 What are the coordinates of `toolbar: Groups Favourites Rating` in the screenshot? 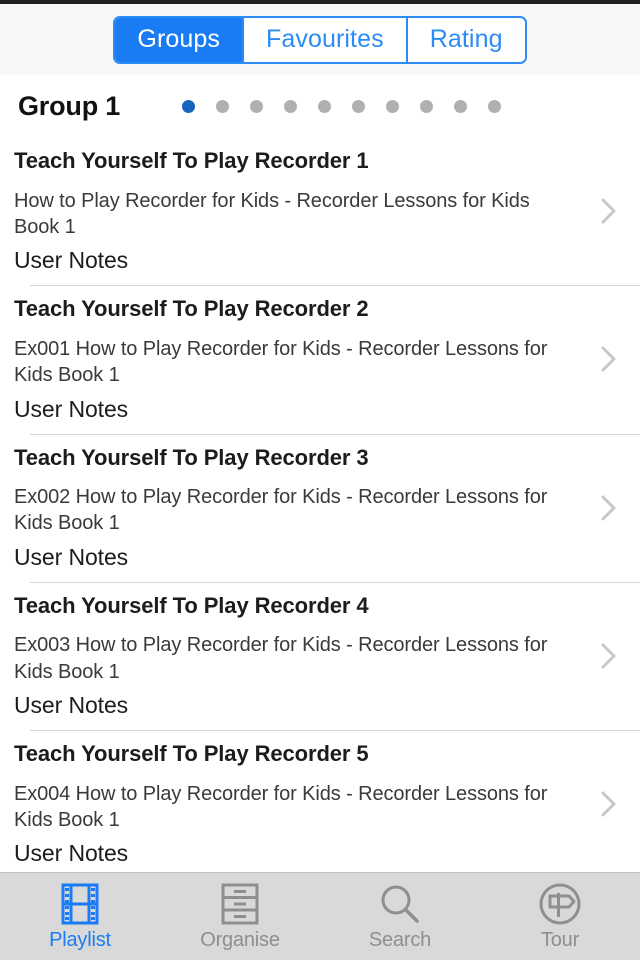 It's located at (320, 39).